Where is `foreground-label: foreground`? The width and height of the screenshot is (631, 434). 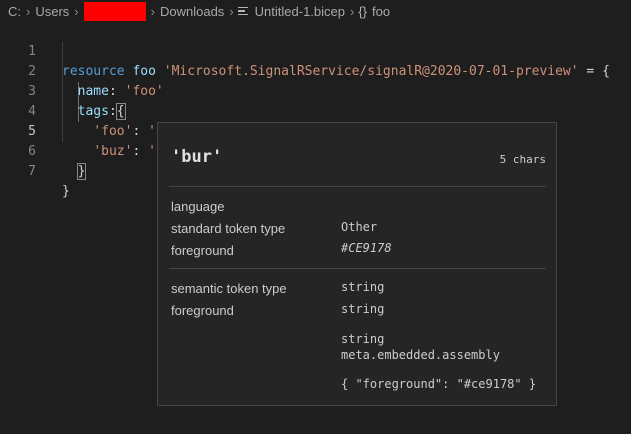
foreground-label: foreground is located at coordinates (202, 250).